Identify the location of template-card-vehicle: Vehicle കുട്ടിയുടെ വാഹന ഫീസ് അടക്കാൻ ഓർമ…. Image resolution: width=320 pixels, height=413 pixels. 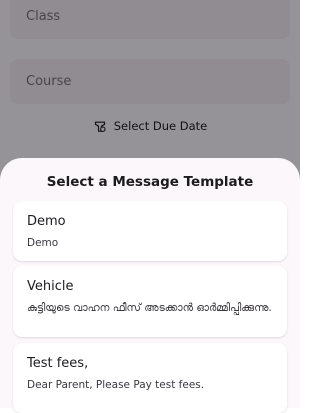
(150, 301).